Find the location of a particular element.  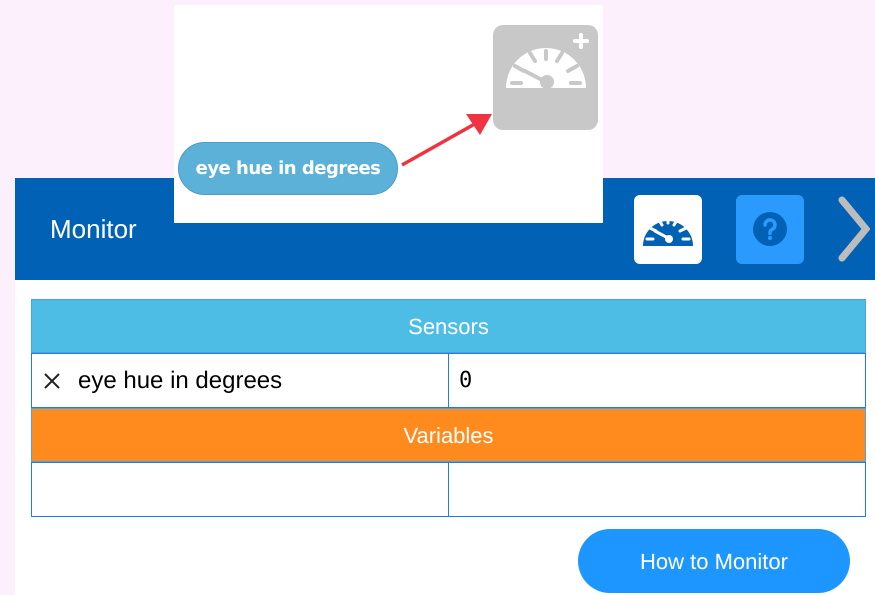

sensor-block: eye hue in degrees is located at coordinates (288, 168).